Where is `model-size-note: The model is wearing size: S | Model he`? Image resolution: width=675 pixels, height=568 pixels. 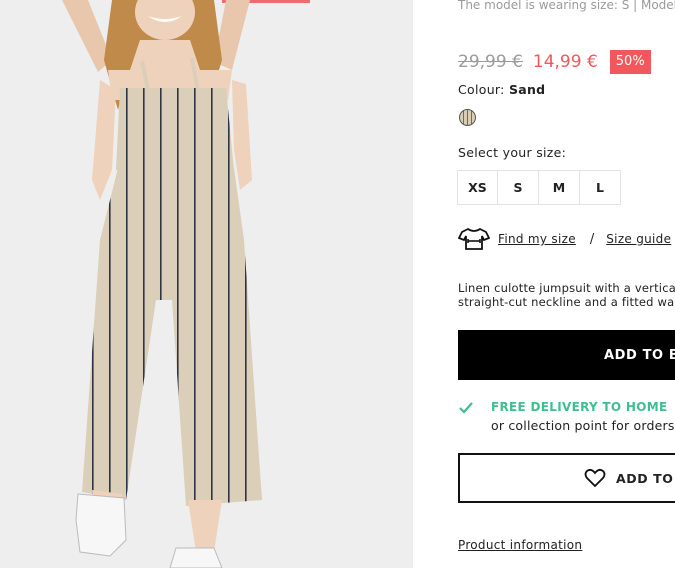 model-size-note: The model is wearing size: S | Model he is located at coordinates (566, 6).